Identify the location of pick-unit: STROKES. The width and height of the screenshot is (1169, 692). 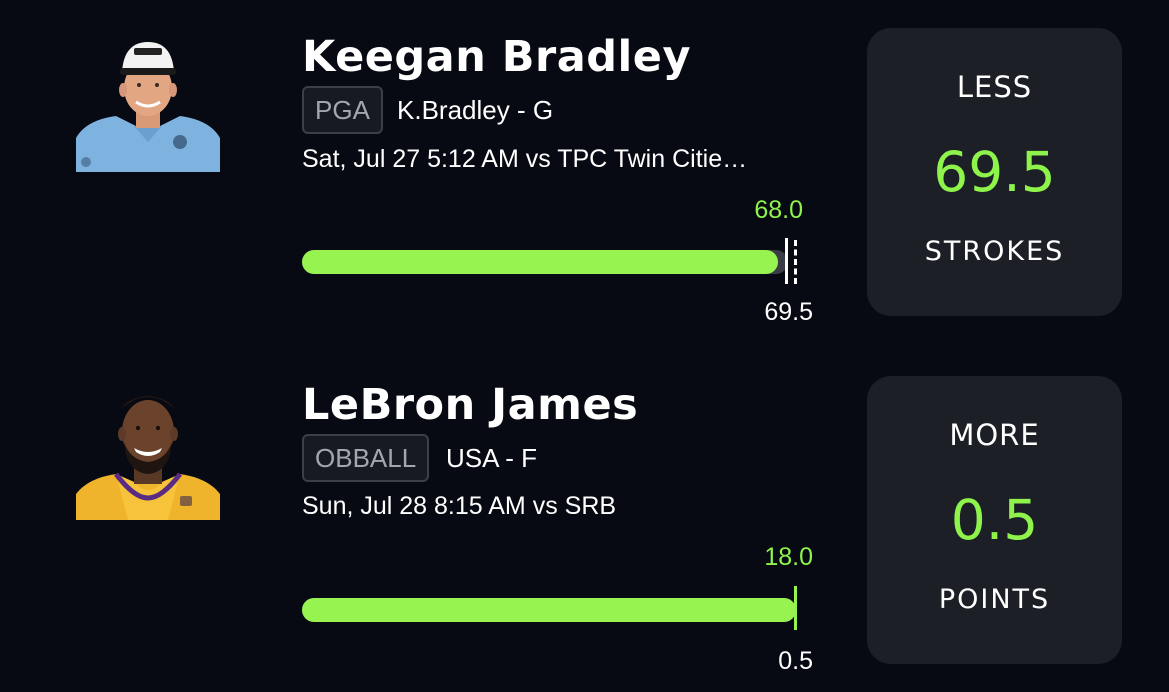
(994, 251).